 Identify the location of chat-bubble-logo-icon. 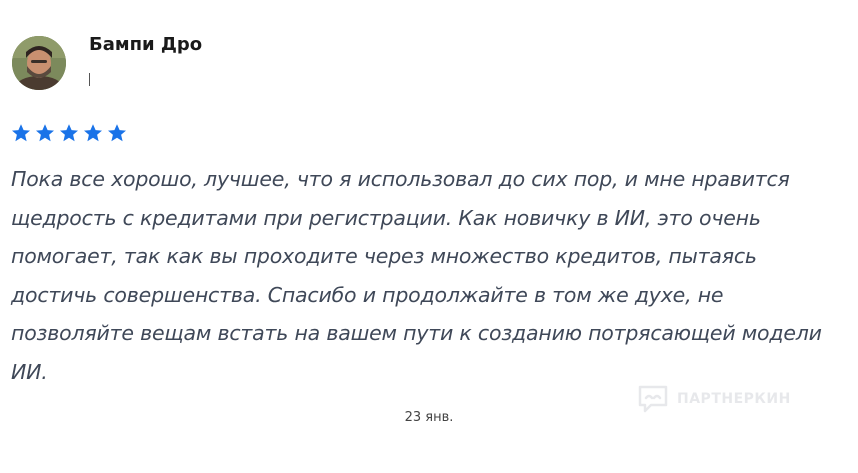
(653, 399).